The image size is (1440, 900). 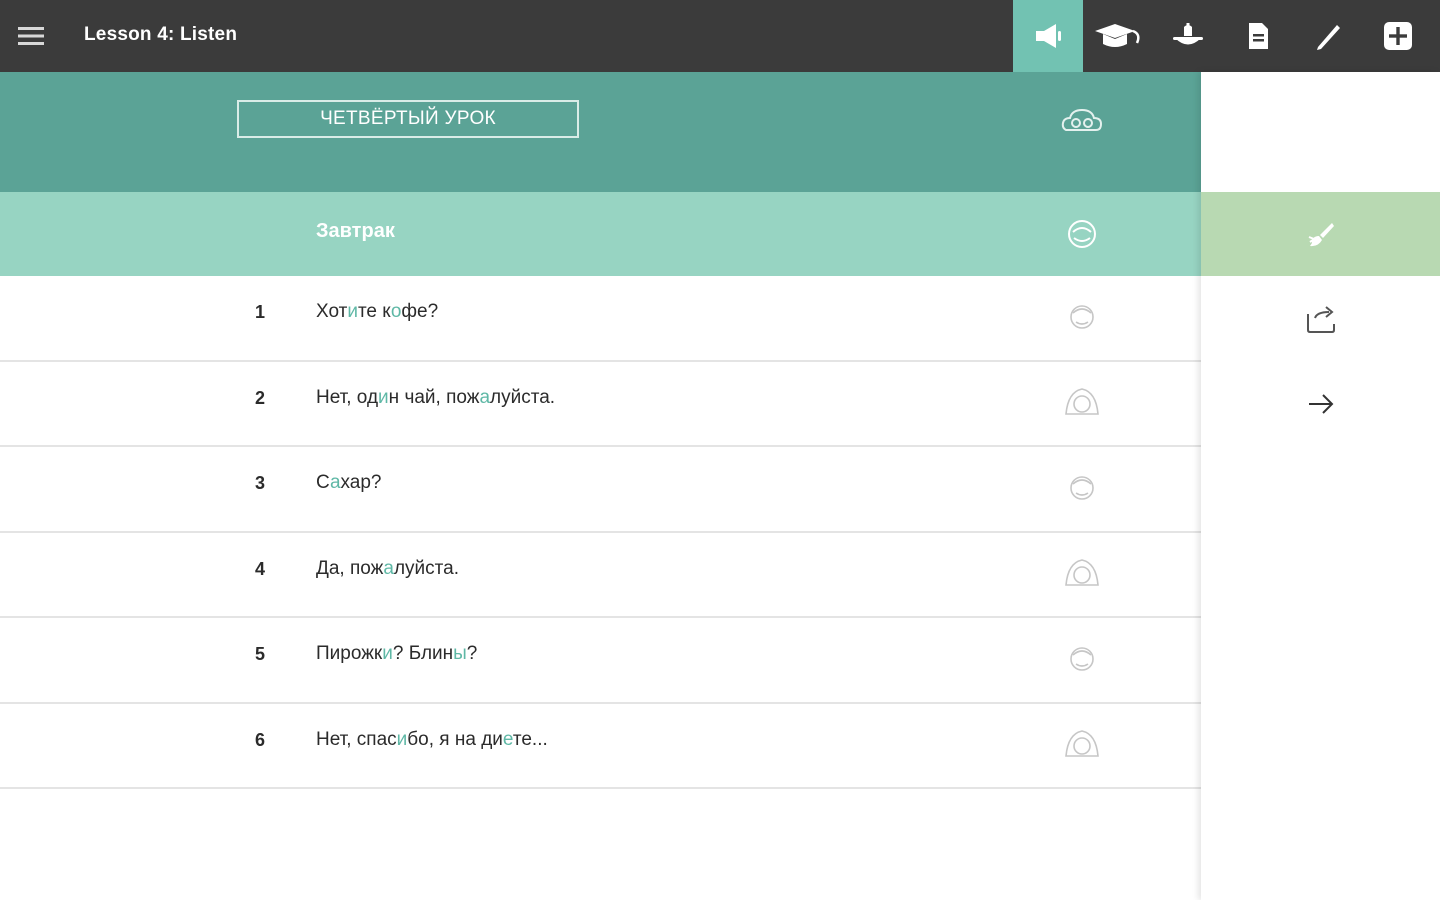 I want to click on line-text: Да, пожалуйста., so click(x=387, y=568).